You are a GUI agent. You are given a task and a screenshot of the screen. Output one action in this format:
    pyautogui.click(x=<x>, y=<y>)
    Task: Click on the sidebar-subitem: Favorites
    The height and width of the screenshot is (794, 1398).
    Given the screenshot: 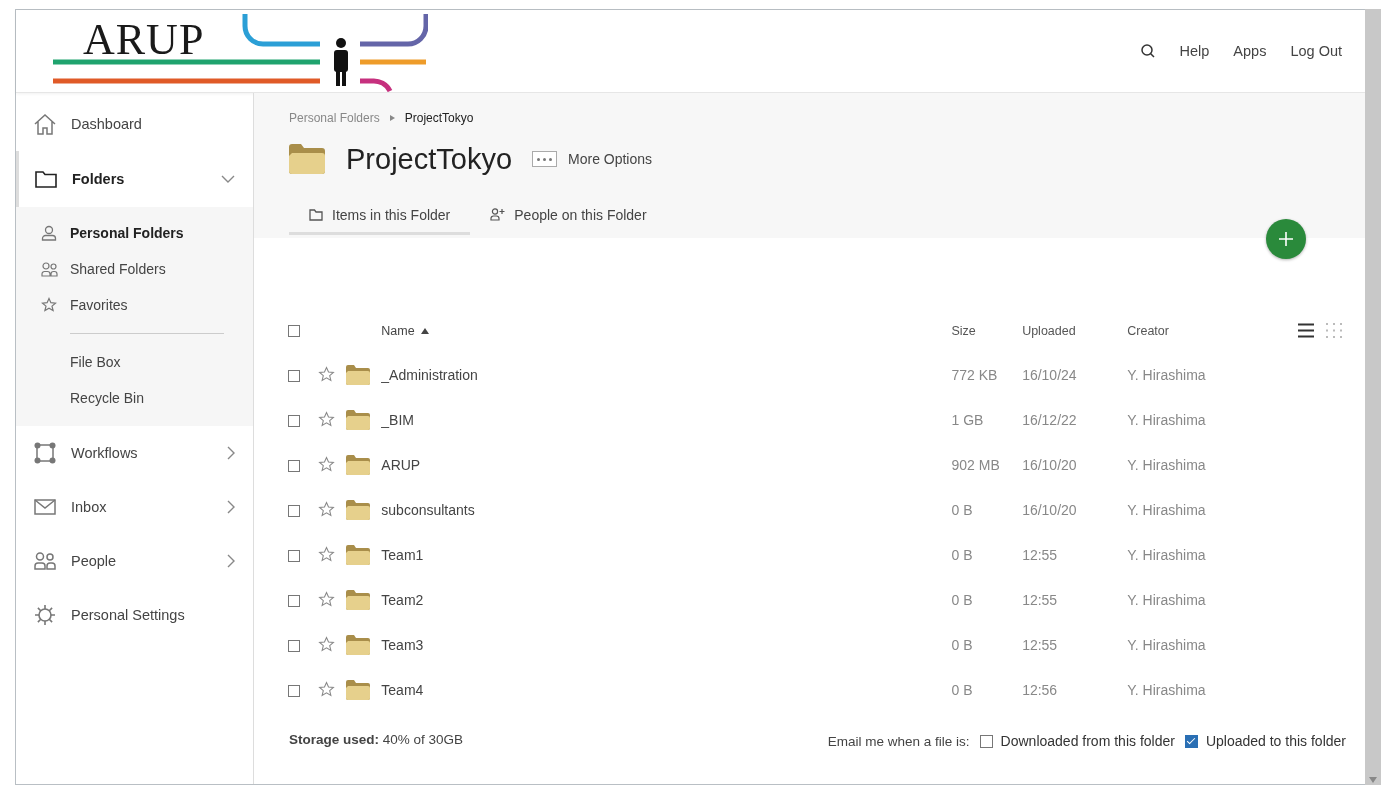 What is the action you would take?
    pyautogui.click(x=134, y=305)
    